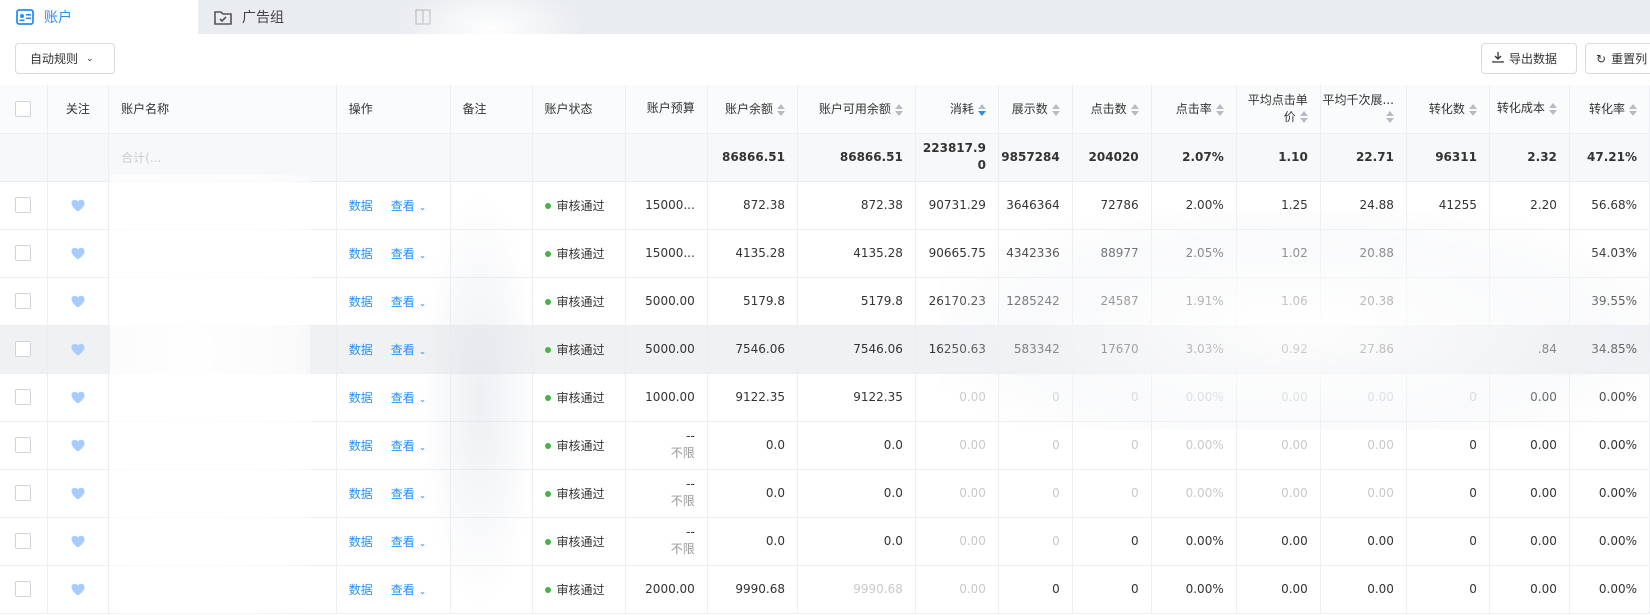  I want to click on row-impressions: 3646364, so click(1035, 205).